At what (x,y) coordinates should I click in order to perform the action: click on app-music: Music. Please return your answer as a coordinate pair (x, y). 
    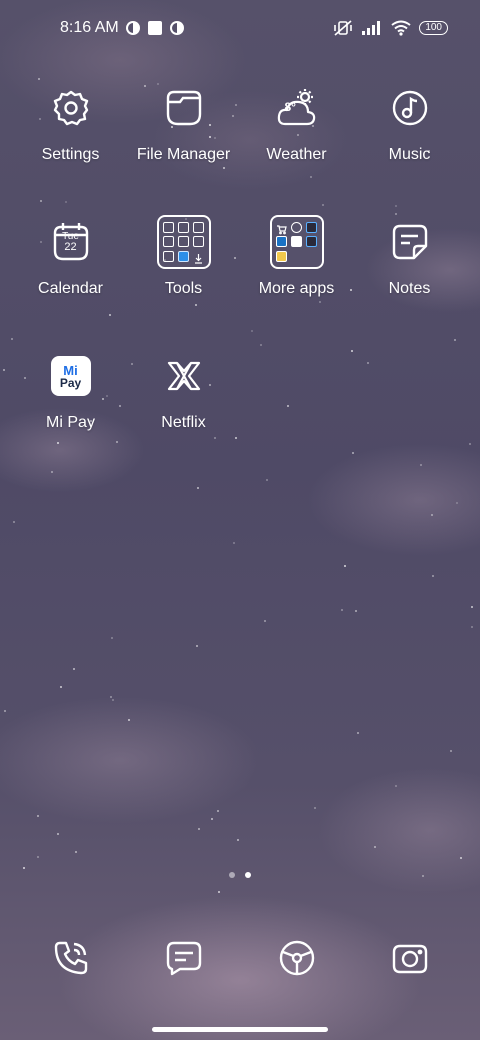
    Looking at the image, I should click on (409, 134).